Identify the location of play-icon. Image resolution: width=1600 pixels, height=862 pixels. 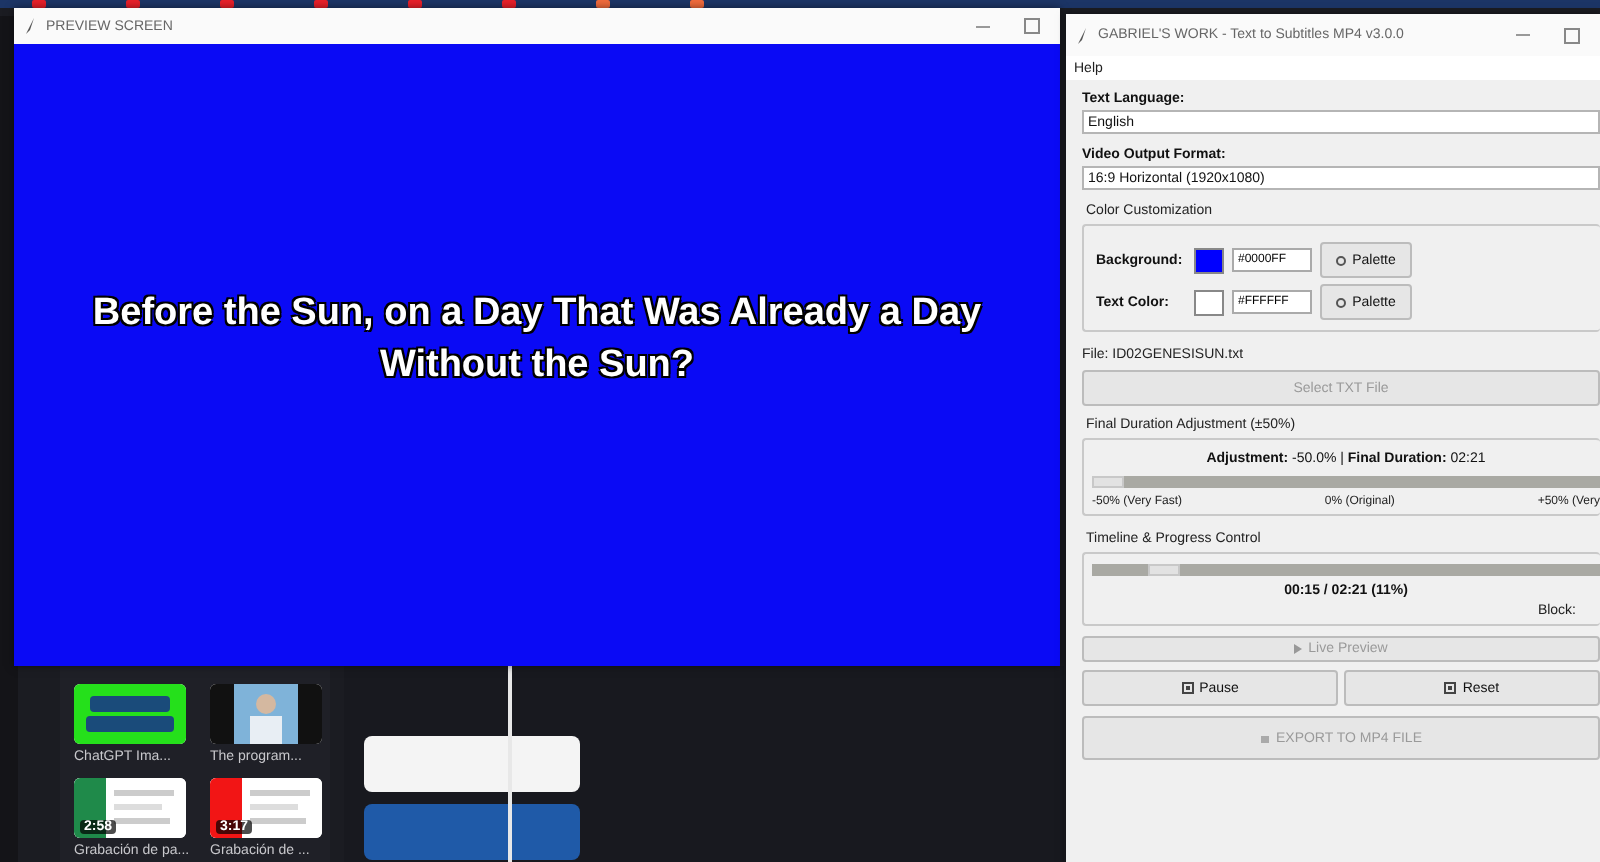
(1298, 649).